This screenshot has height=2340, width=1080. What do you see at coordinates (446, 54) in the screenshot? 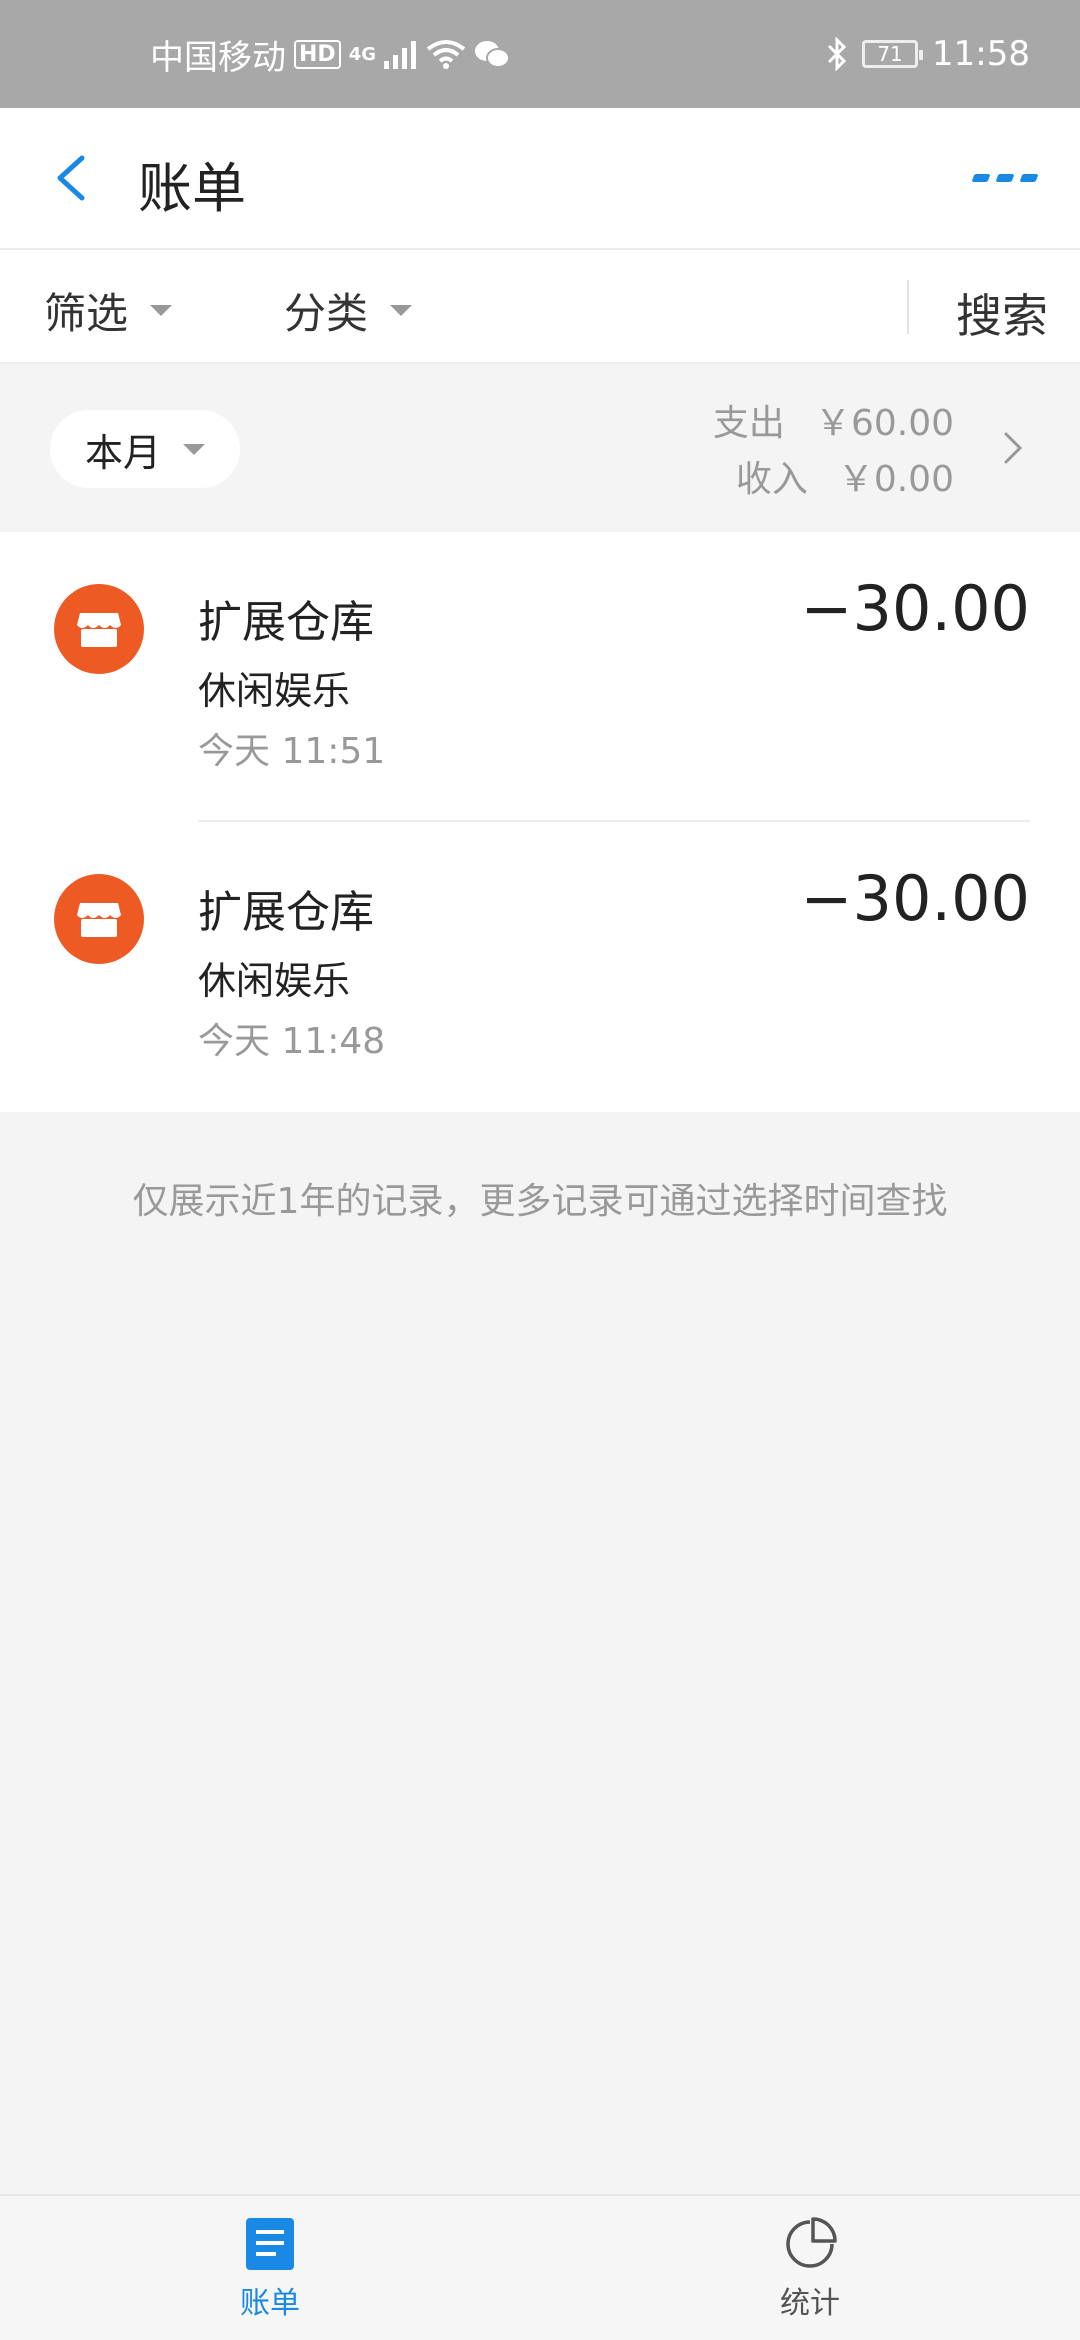
I see `wifi-icon` at bounding box center [446, 54].